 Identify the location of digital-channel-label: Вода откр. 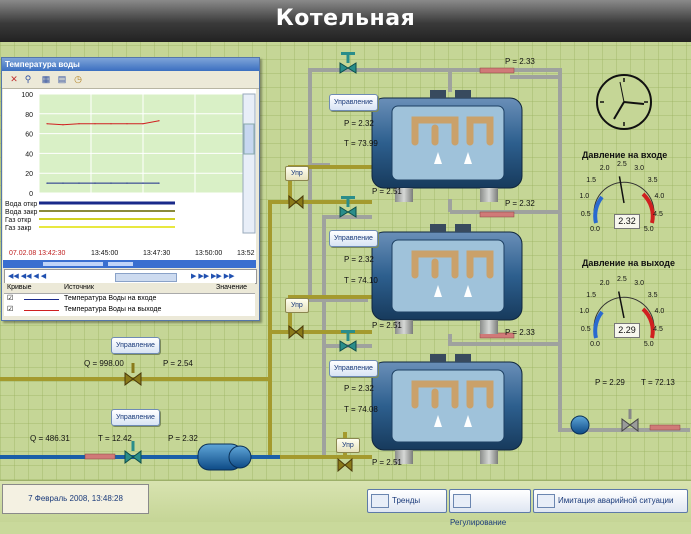
(21, 204).